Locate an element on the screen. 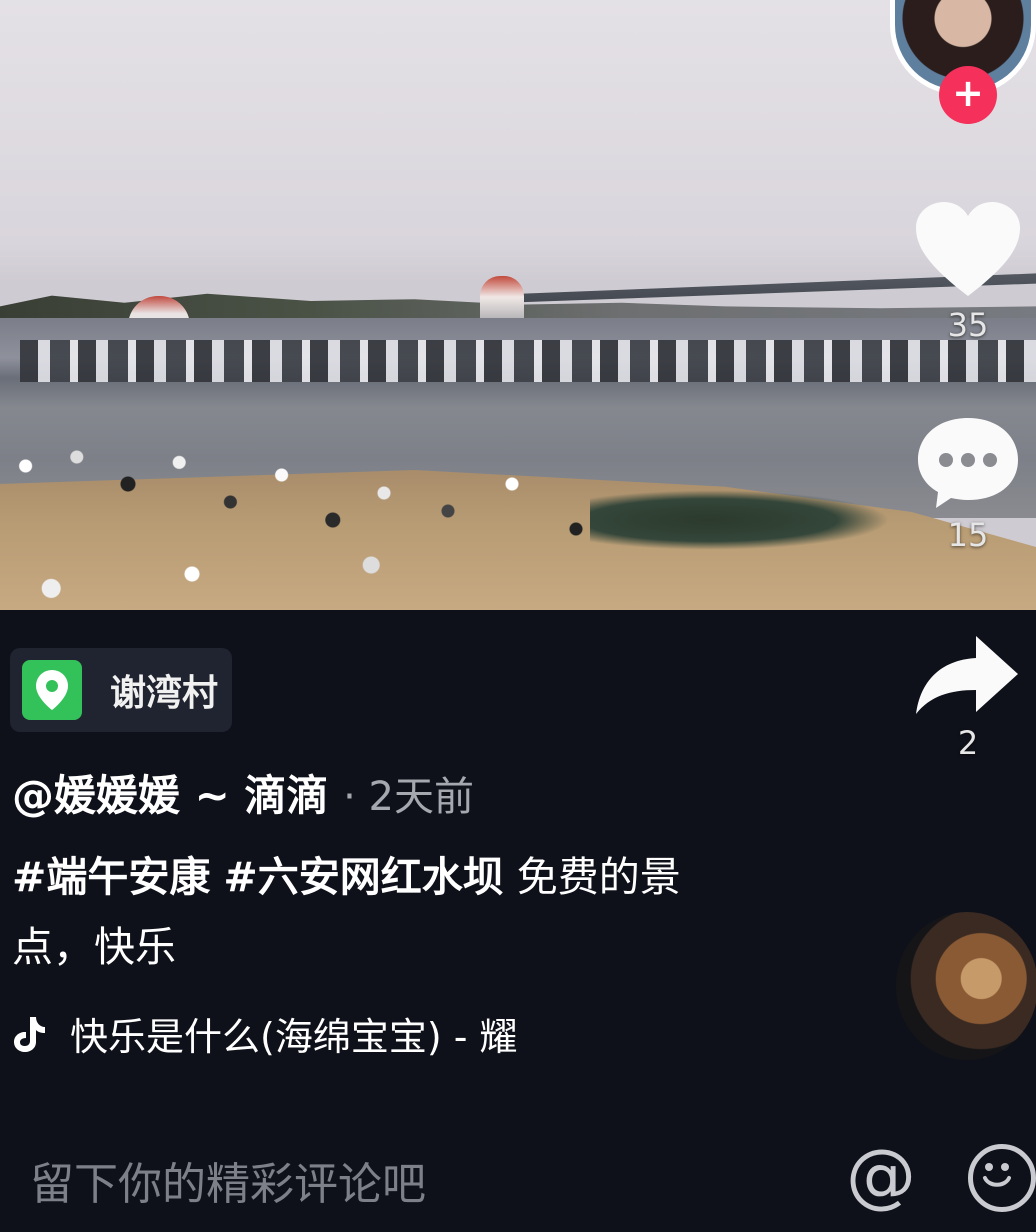 The height and width of the screenshot is (1232, 1036). like-button: 35 is located at coordinates (968, 272).